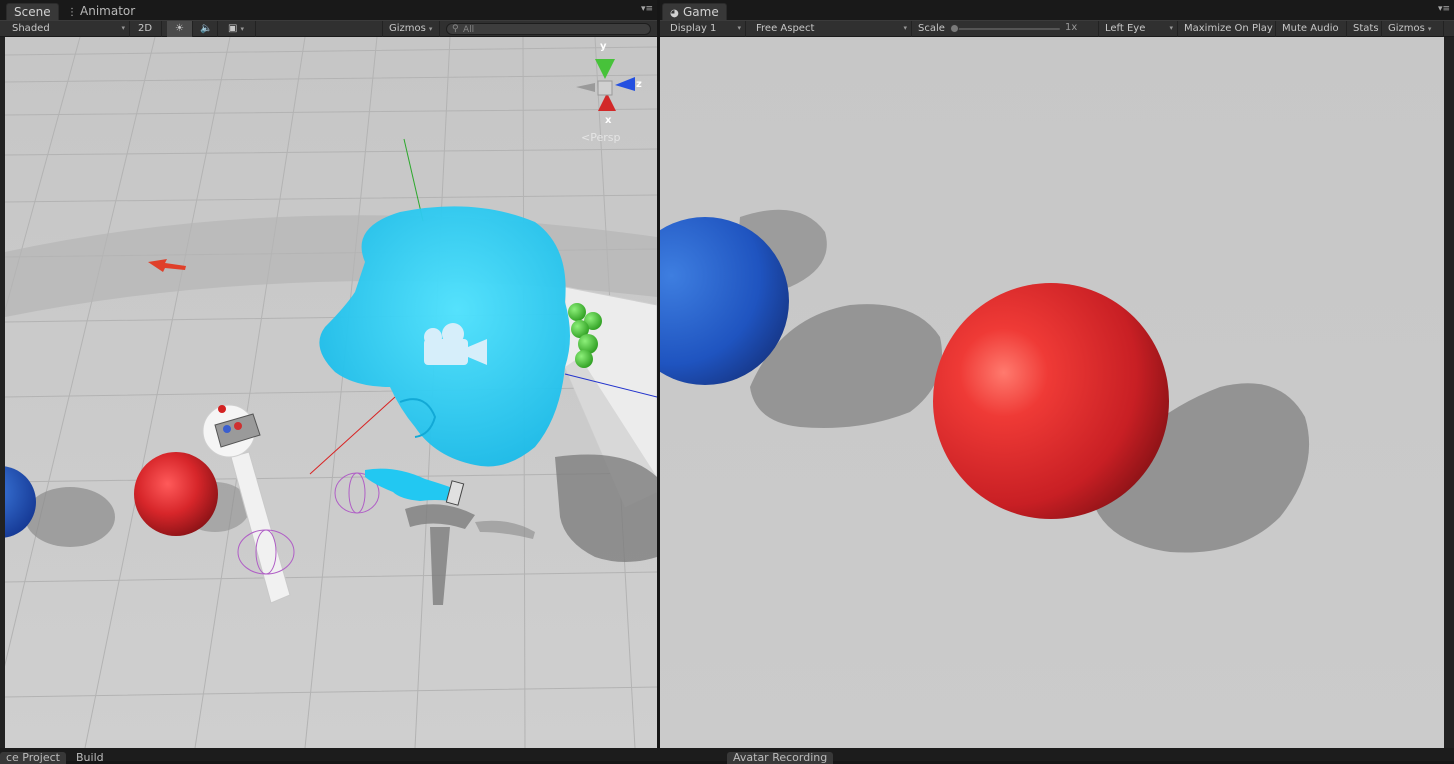 The image size is (1454, 764). Describe the element at coordinates (605, 88) in the screenshot. I see `gizmo-center-cube` at that location.